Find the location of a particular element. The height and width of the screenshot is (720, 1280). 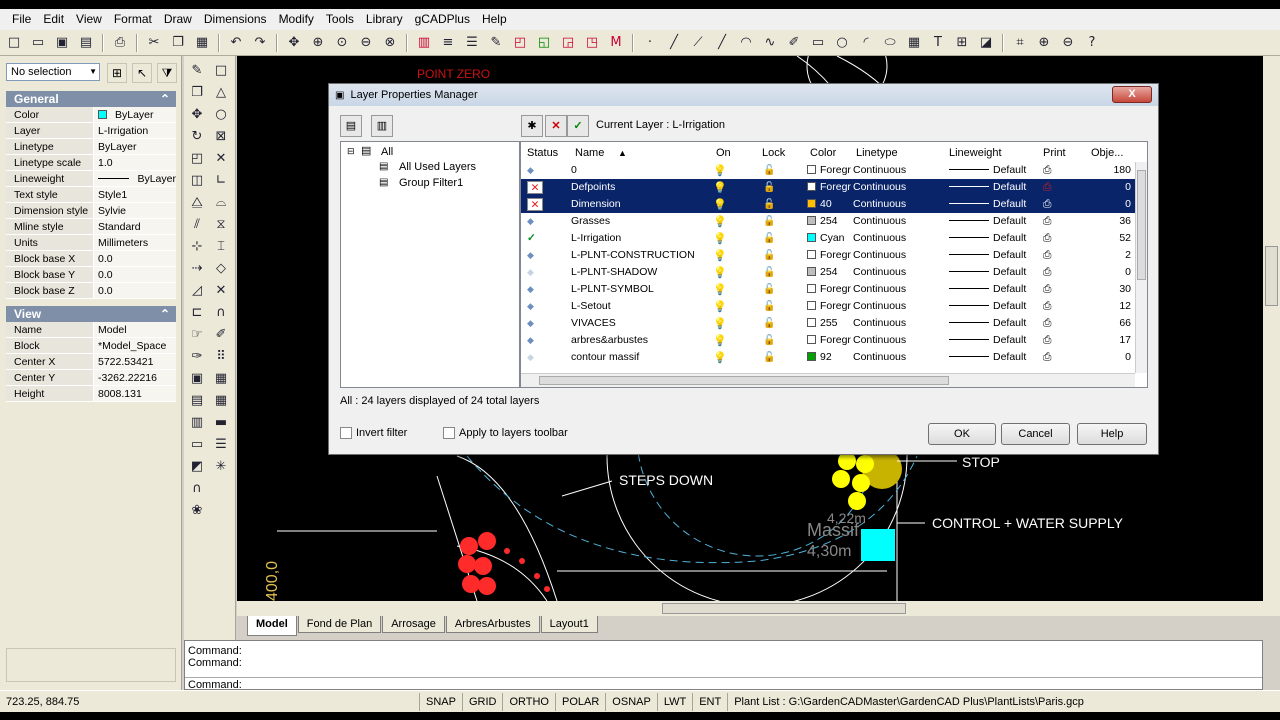

property-row: Block *Model_Space is located at coordinates (91, 346).